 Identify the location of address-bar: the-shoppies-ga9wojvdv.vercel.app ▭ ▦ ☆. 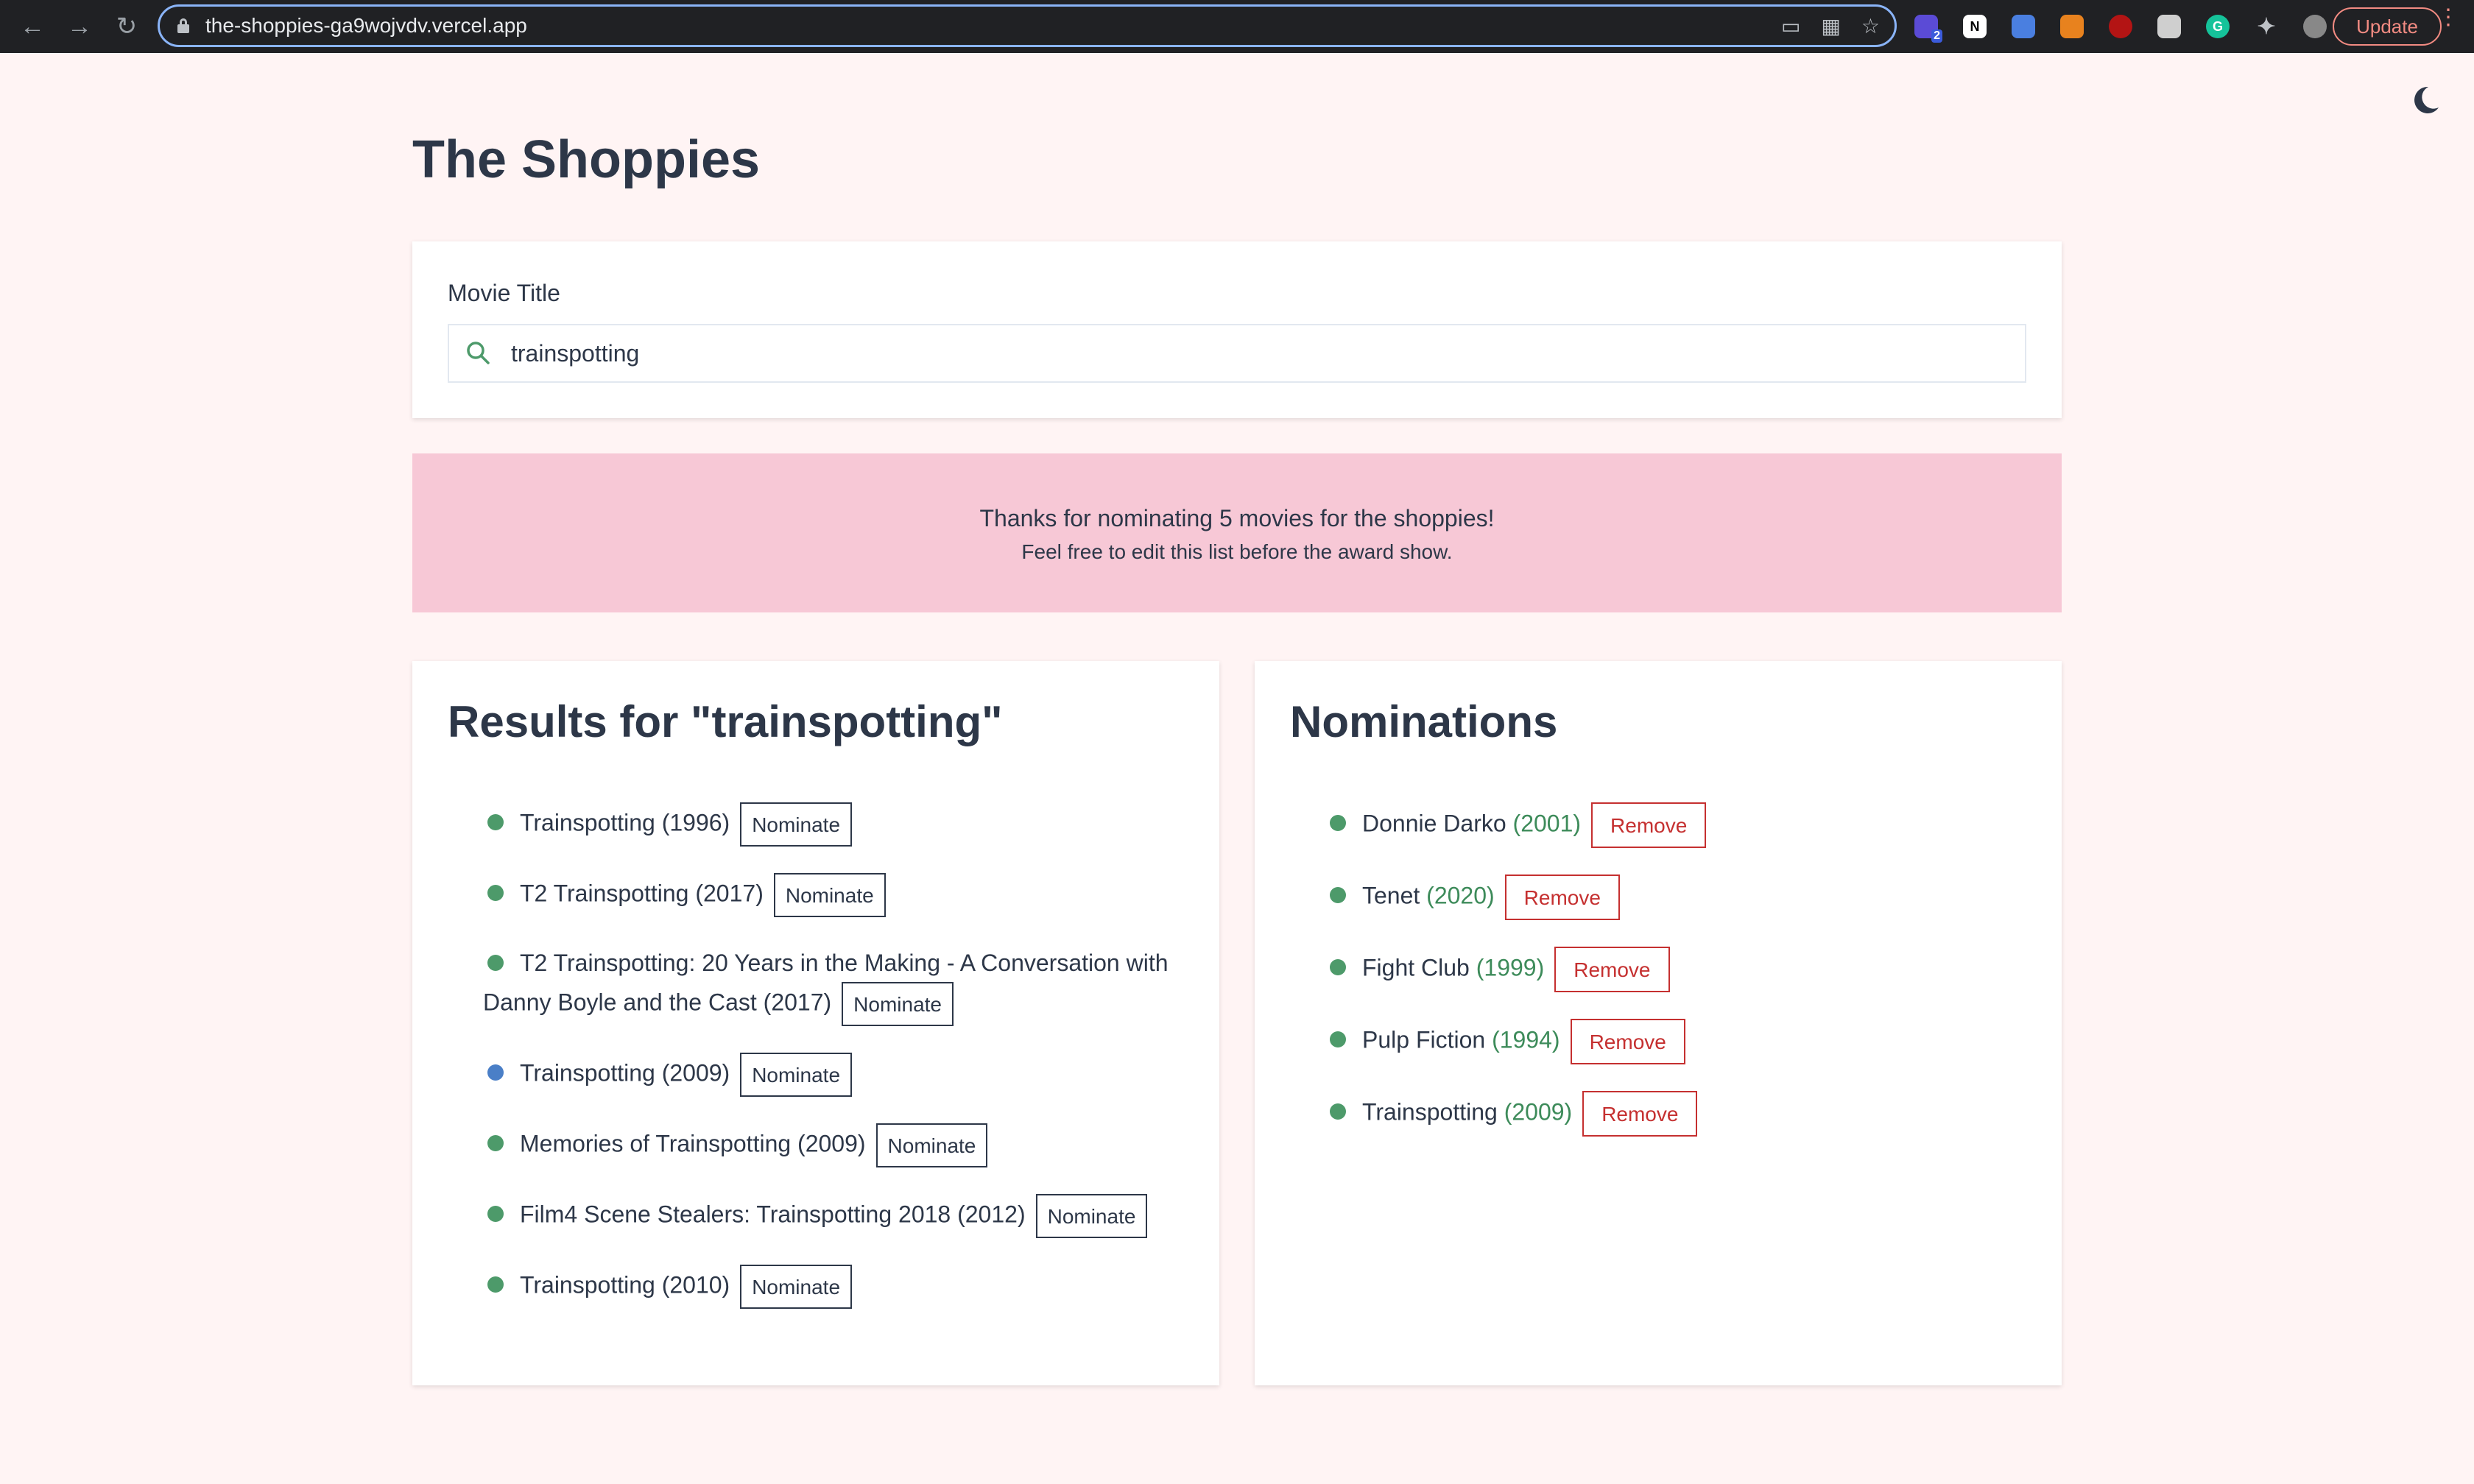
(1027, 25).